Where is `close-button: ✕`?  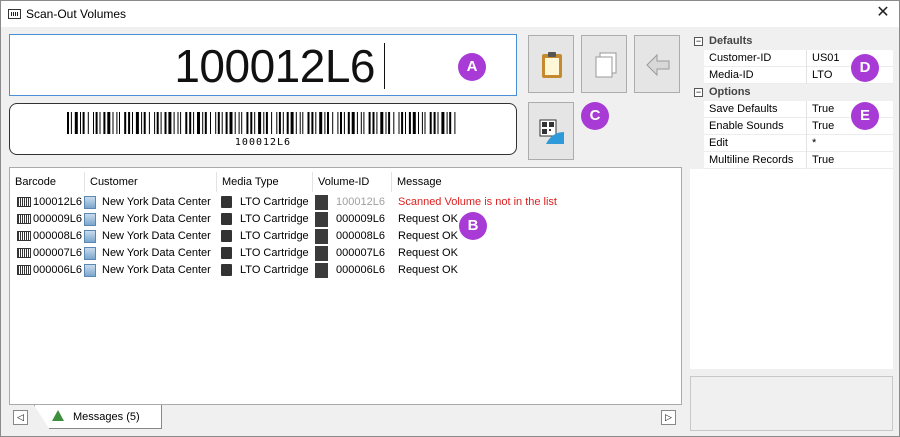 close-button: ✕ is located at coordinates (883, 13).